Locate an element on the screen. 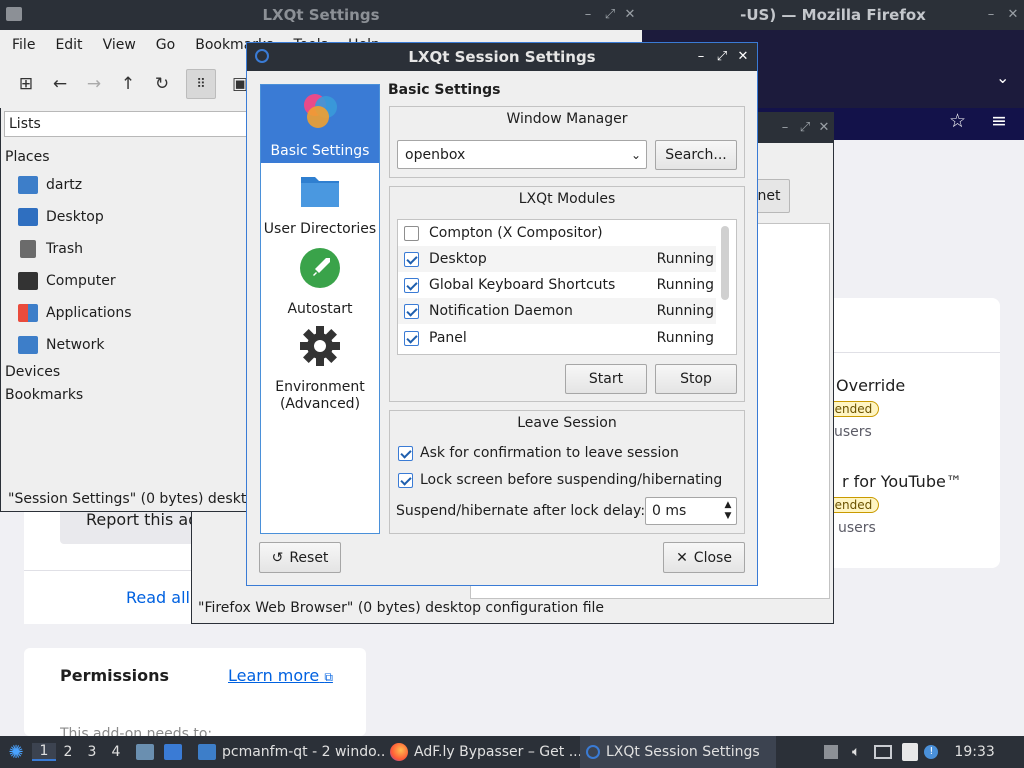  nav-environment: Environment (Advanced) is located at coordinates (320, 372).